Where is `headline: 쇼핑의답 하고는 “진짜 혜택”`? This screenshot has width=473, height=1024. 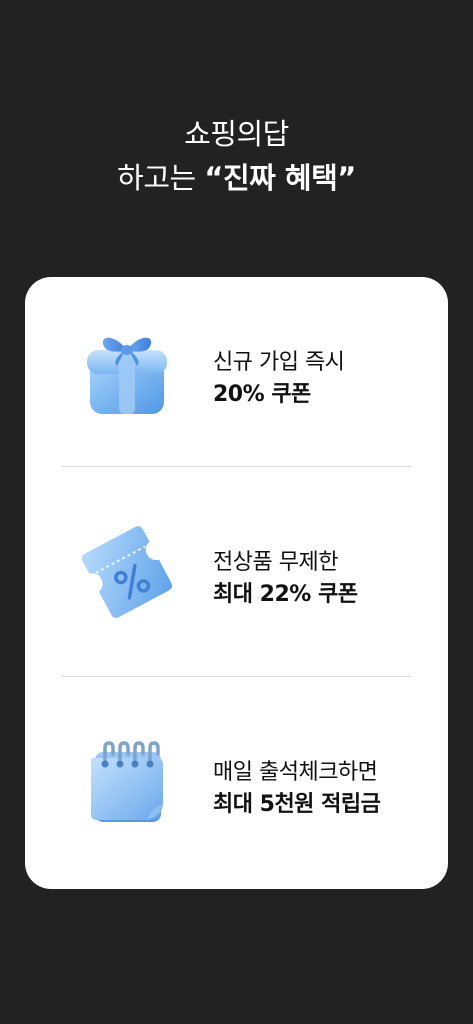 headline: 쇼핑의답 하고는 “진짜 혜택” is located at coordinates (236, 156).